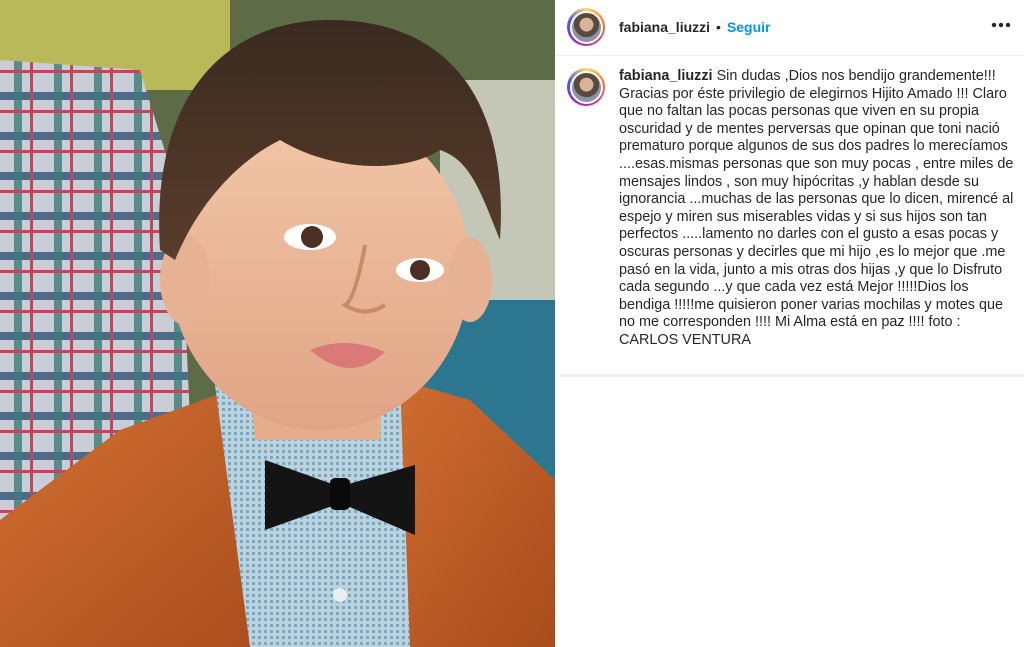 Image resolution: width=1024 pixels, height=647 pixels. I want to click on post-header: fabiana_liuzzi • Seguir, so click(789, 27).